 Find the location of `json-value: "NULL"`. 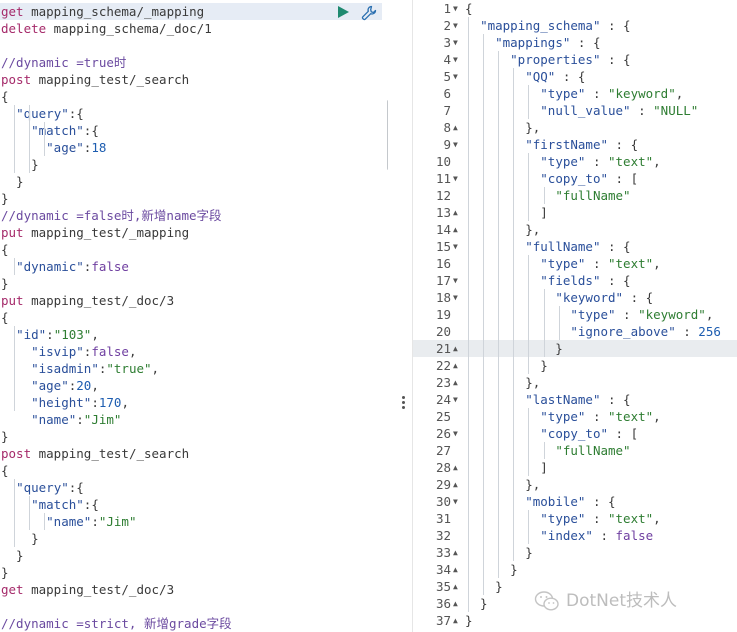

json-value: "NULL" is located at coordinates (676, 110).